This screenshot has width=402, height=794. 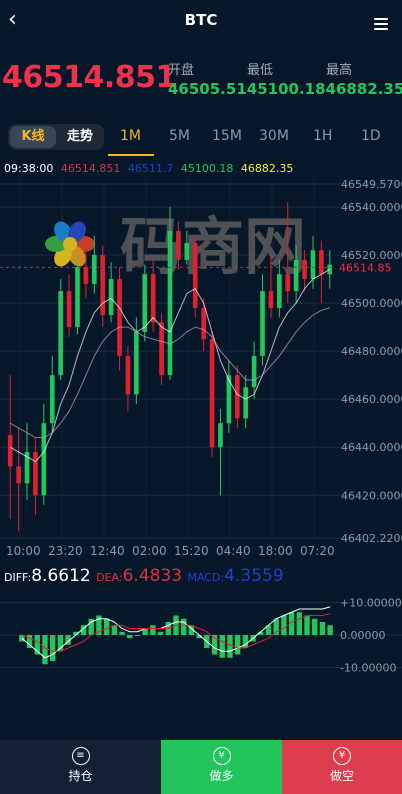 What do you see at coordinates (80, 776) in the screenshot?
I see `hold-label: 持仓` at bounding box center [80, 776].